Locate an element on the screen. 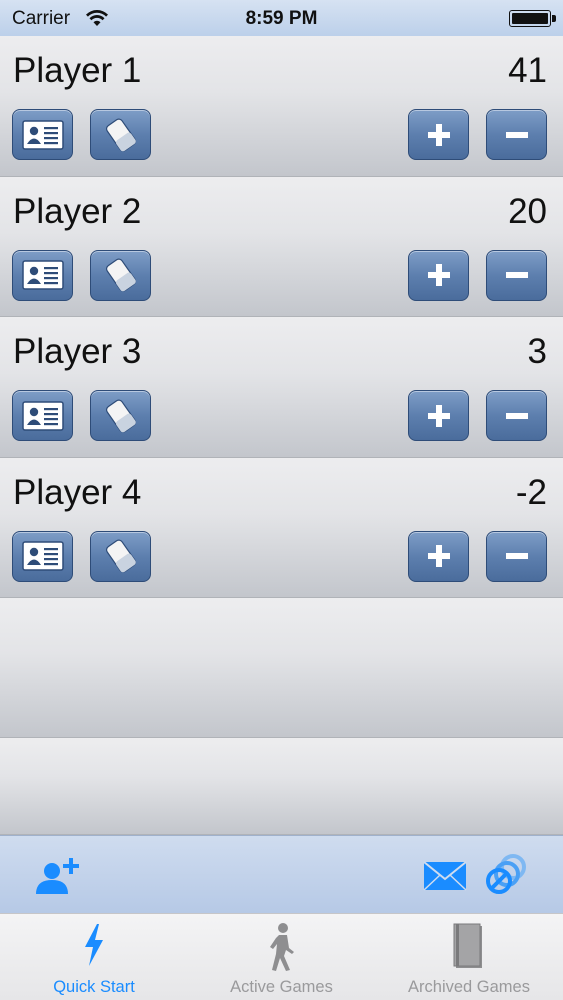 Image resolution: width=563 pixels, height=1000 pixels. mail-icon is located at coordinates (445, 876).